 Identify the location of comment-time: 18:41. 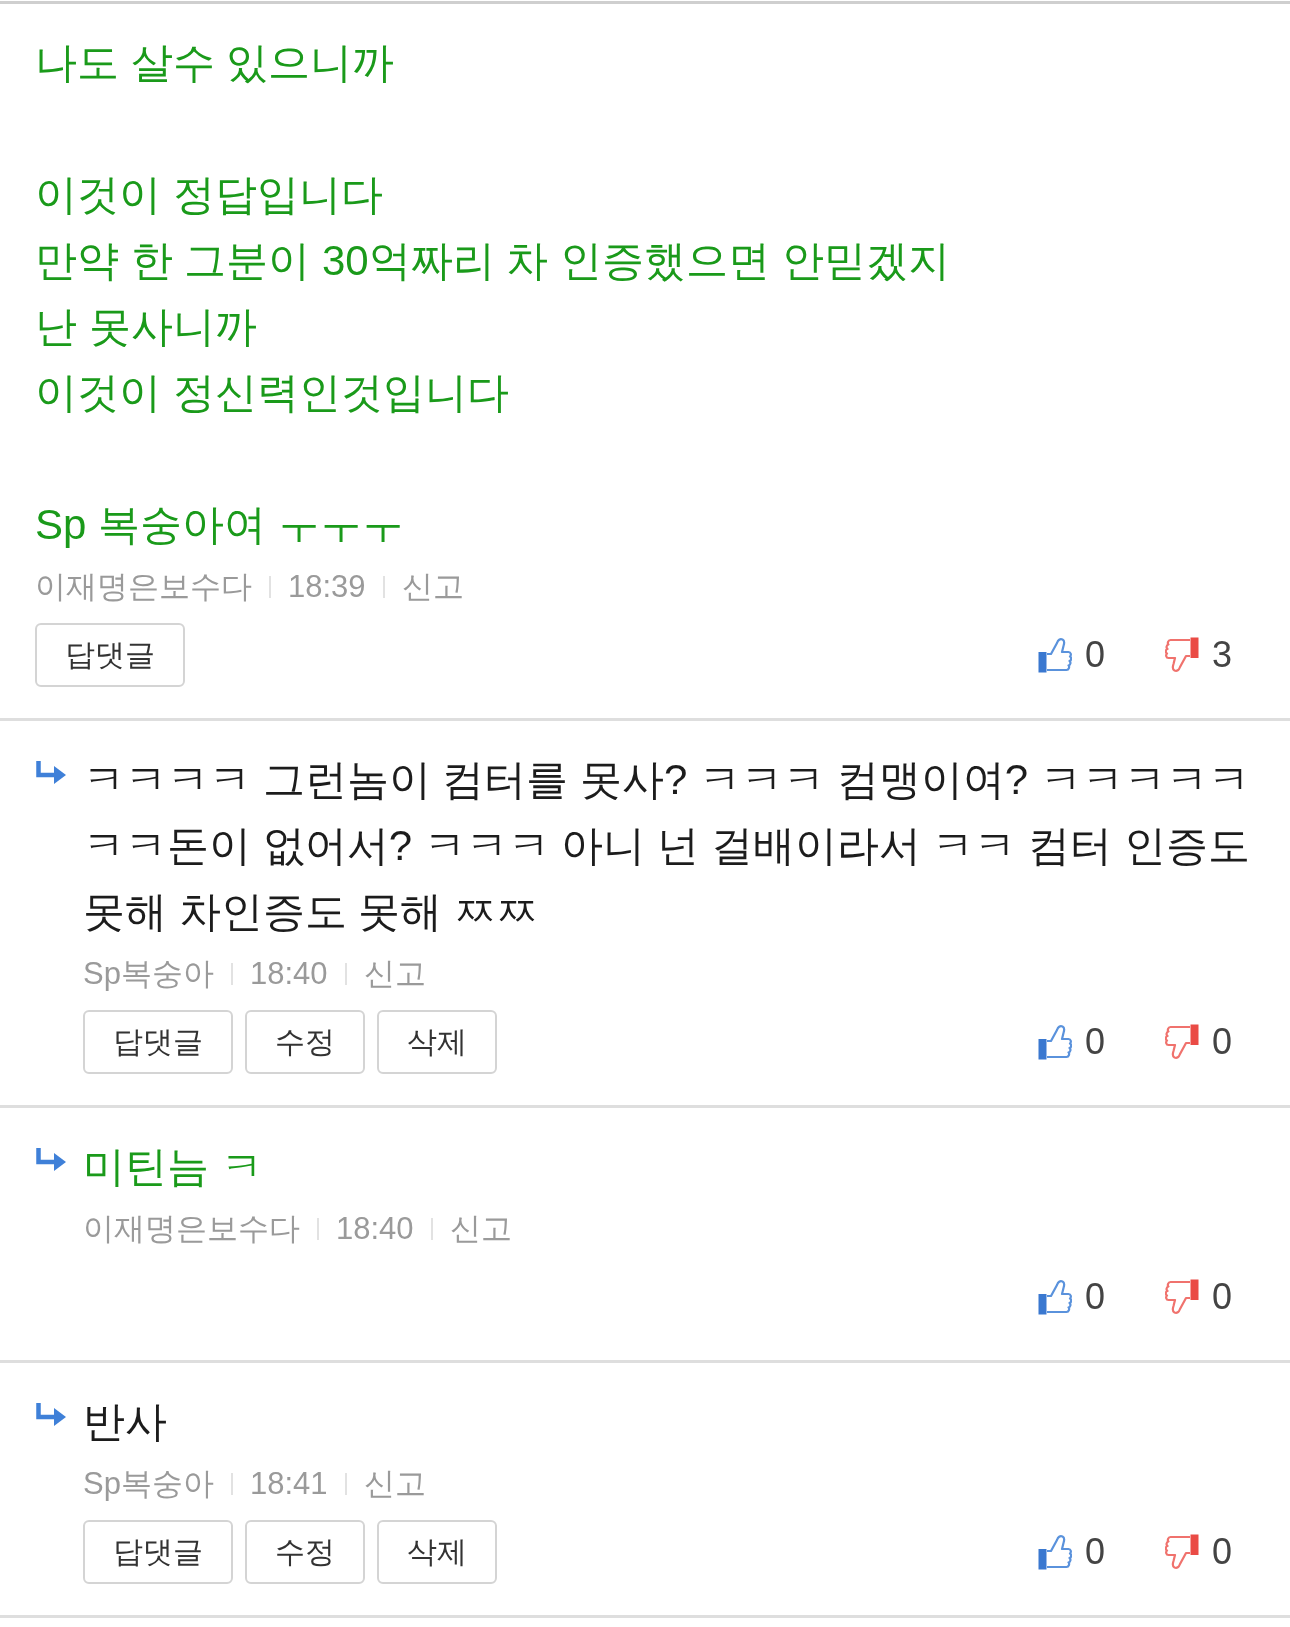
(288, 1483).